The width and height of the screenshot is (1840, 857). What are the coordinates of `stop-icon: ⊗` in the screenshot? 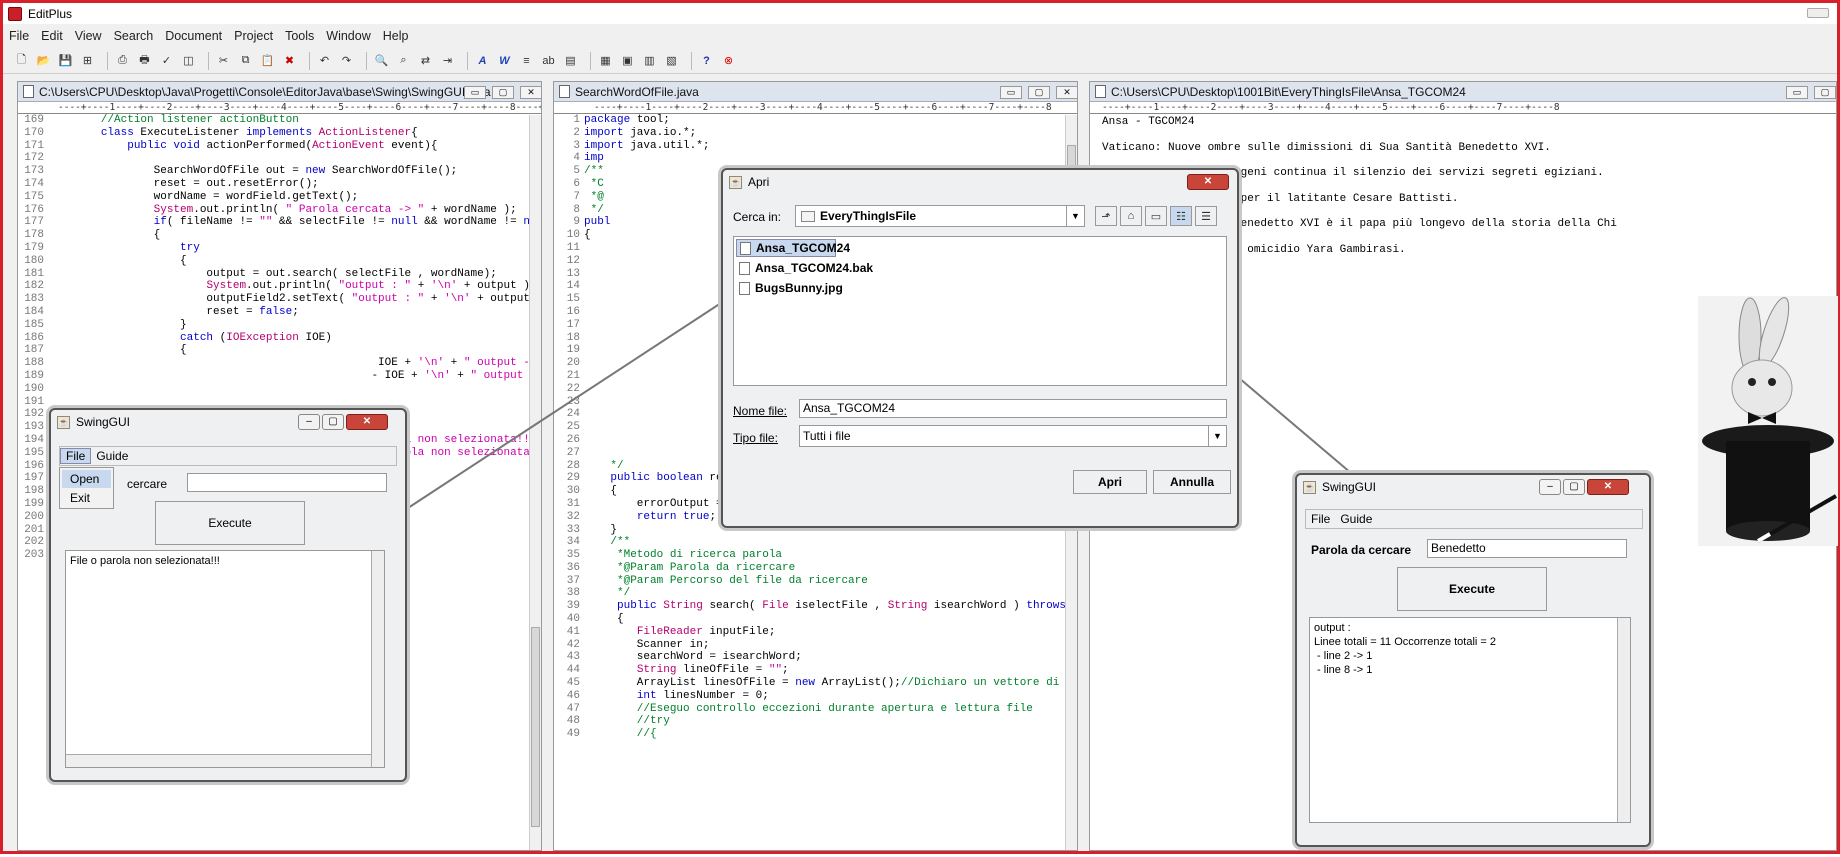 It's located at (728, 60).